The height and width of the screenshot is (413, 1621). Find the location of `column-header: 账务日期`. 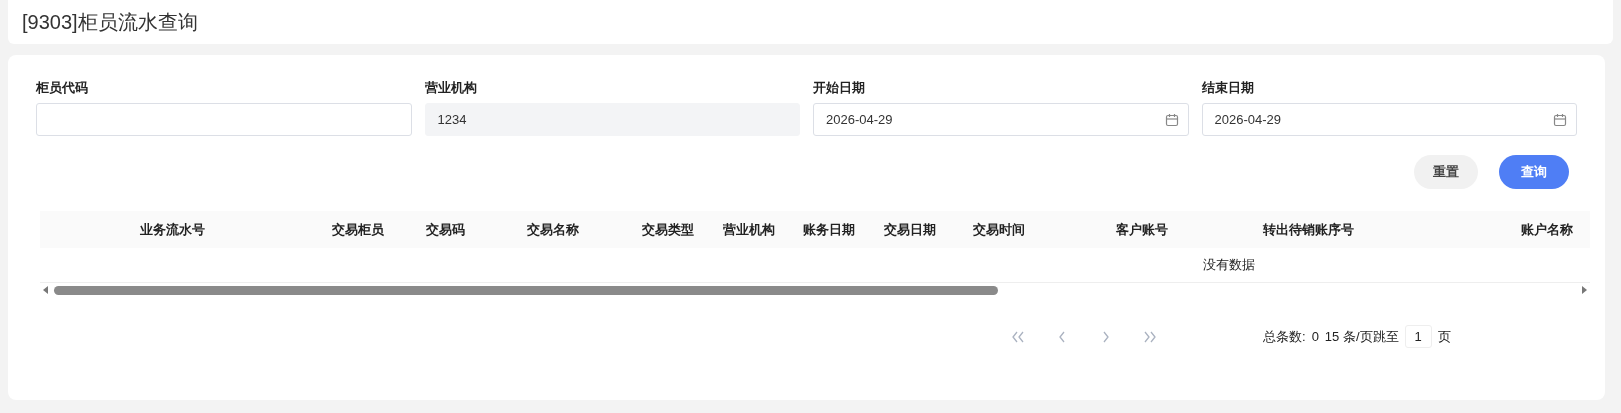

column-header: 账务日期 is located at coordinates (829, 229).